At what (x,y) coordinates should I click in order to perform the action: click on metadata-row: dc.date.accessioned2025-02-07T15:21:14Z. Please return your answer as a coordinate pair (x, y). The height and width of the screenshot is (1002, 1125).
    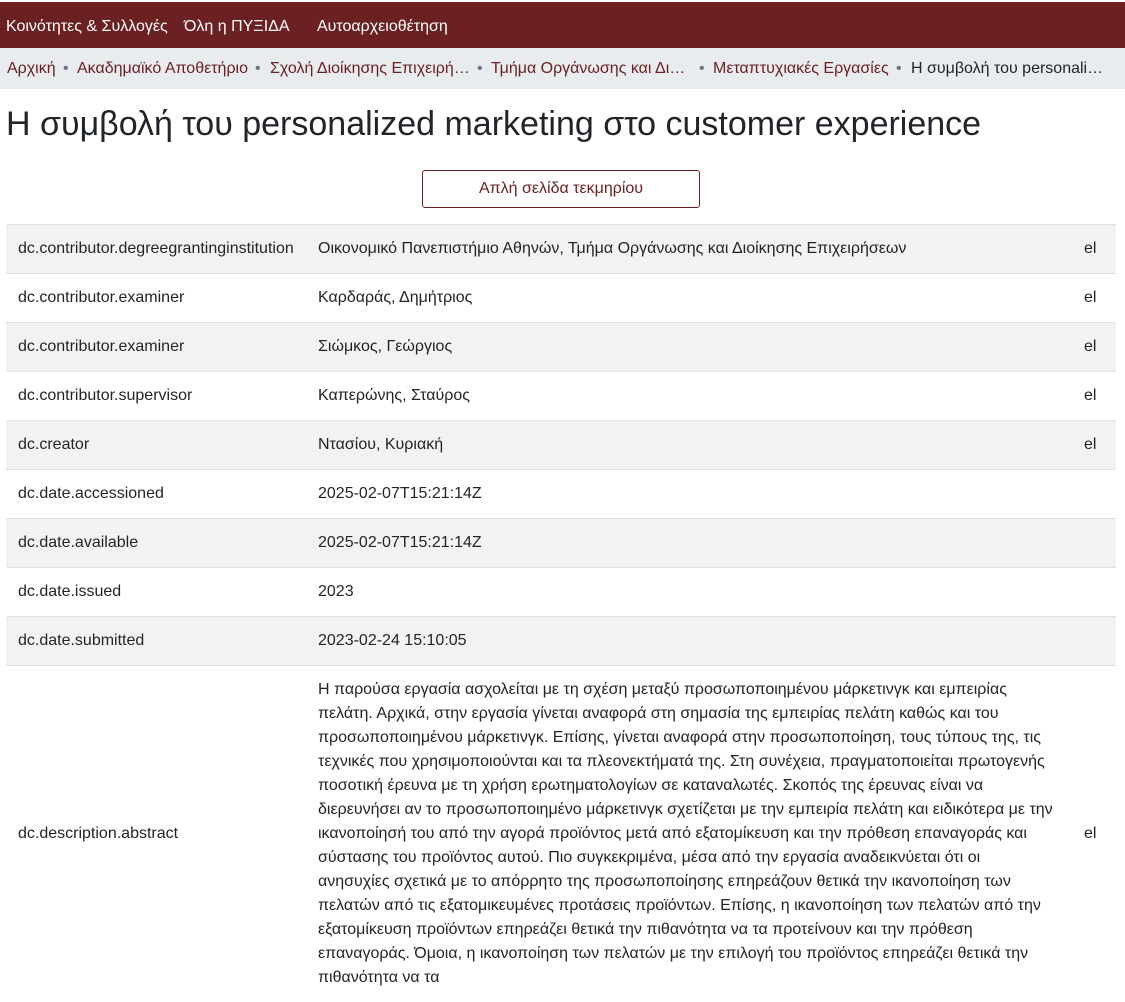
    Looking at the image, I should click on (561, 494).